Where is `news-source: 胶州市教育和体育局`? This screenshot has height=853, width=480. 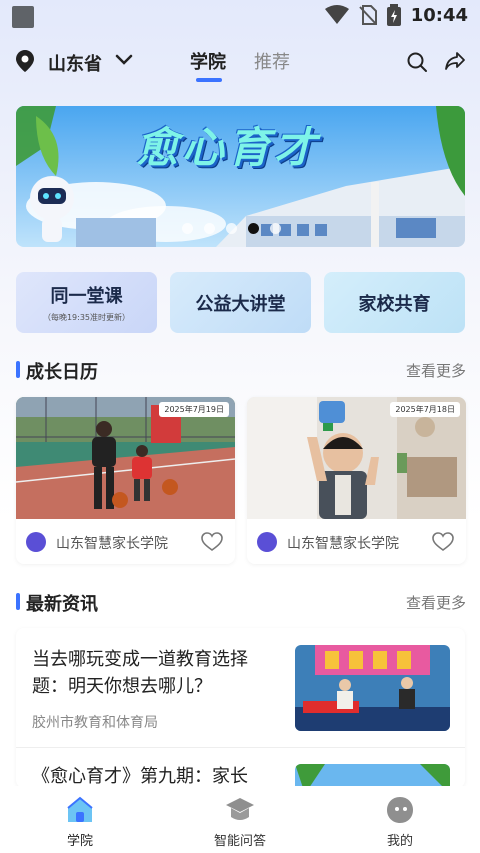
news-source: 胶州市教育和体育局 is located at coordinates (95, 723).